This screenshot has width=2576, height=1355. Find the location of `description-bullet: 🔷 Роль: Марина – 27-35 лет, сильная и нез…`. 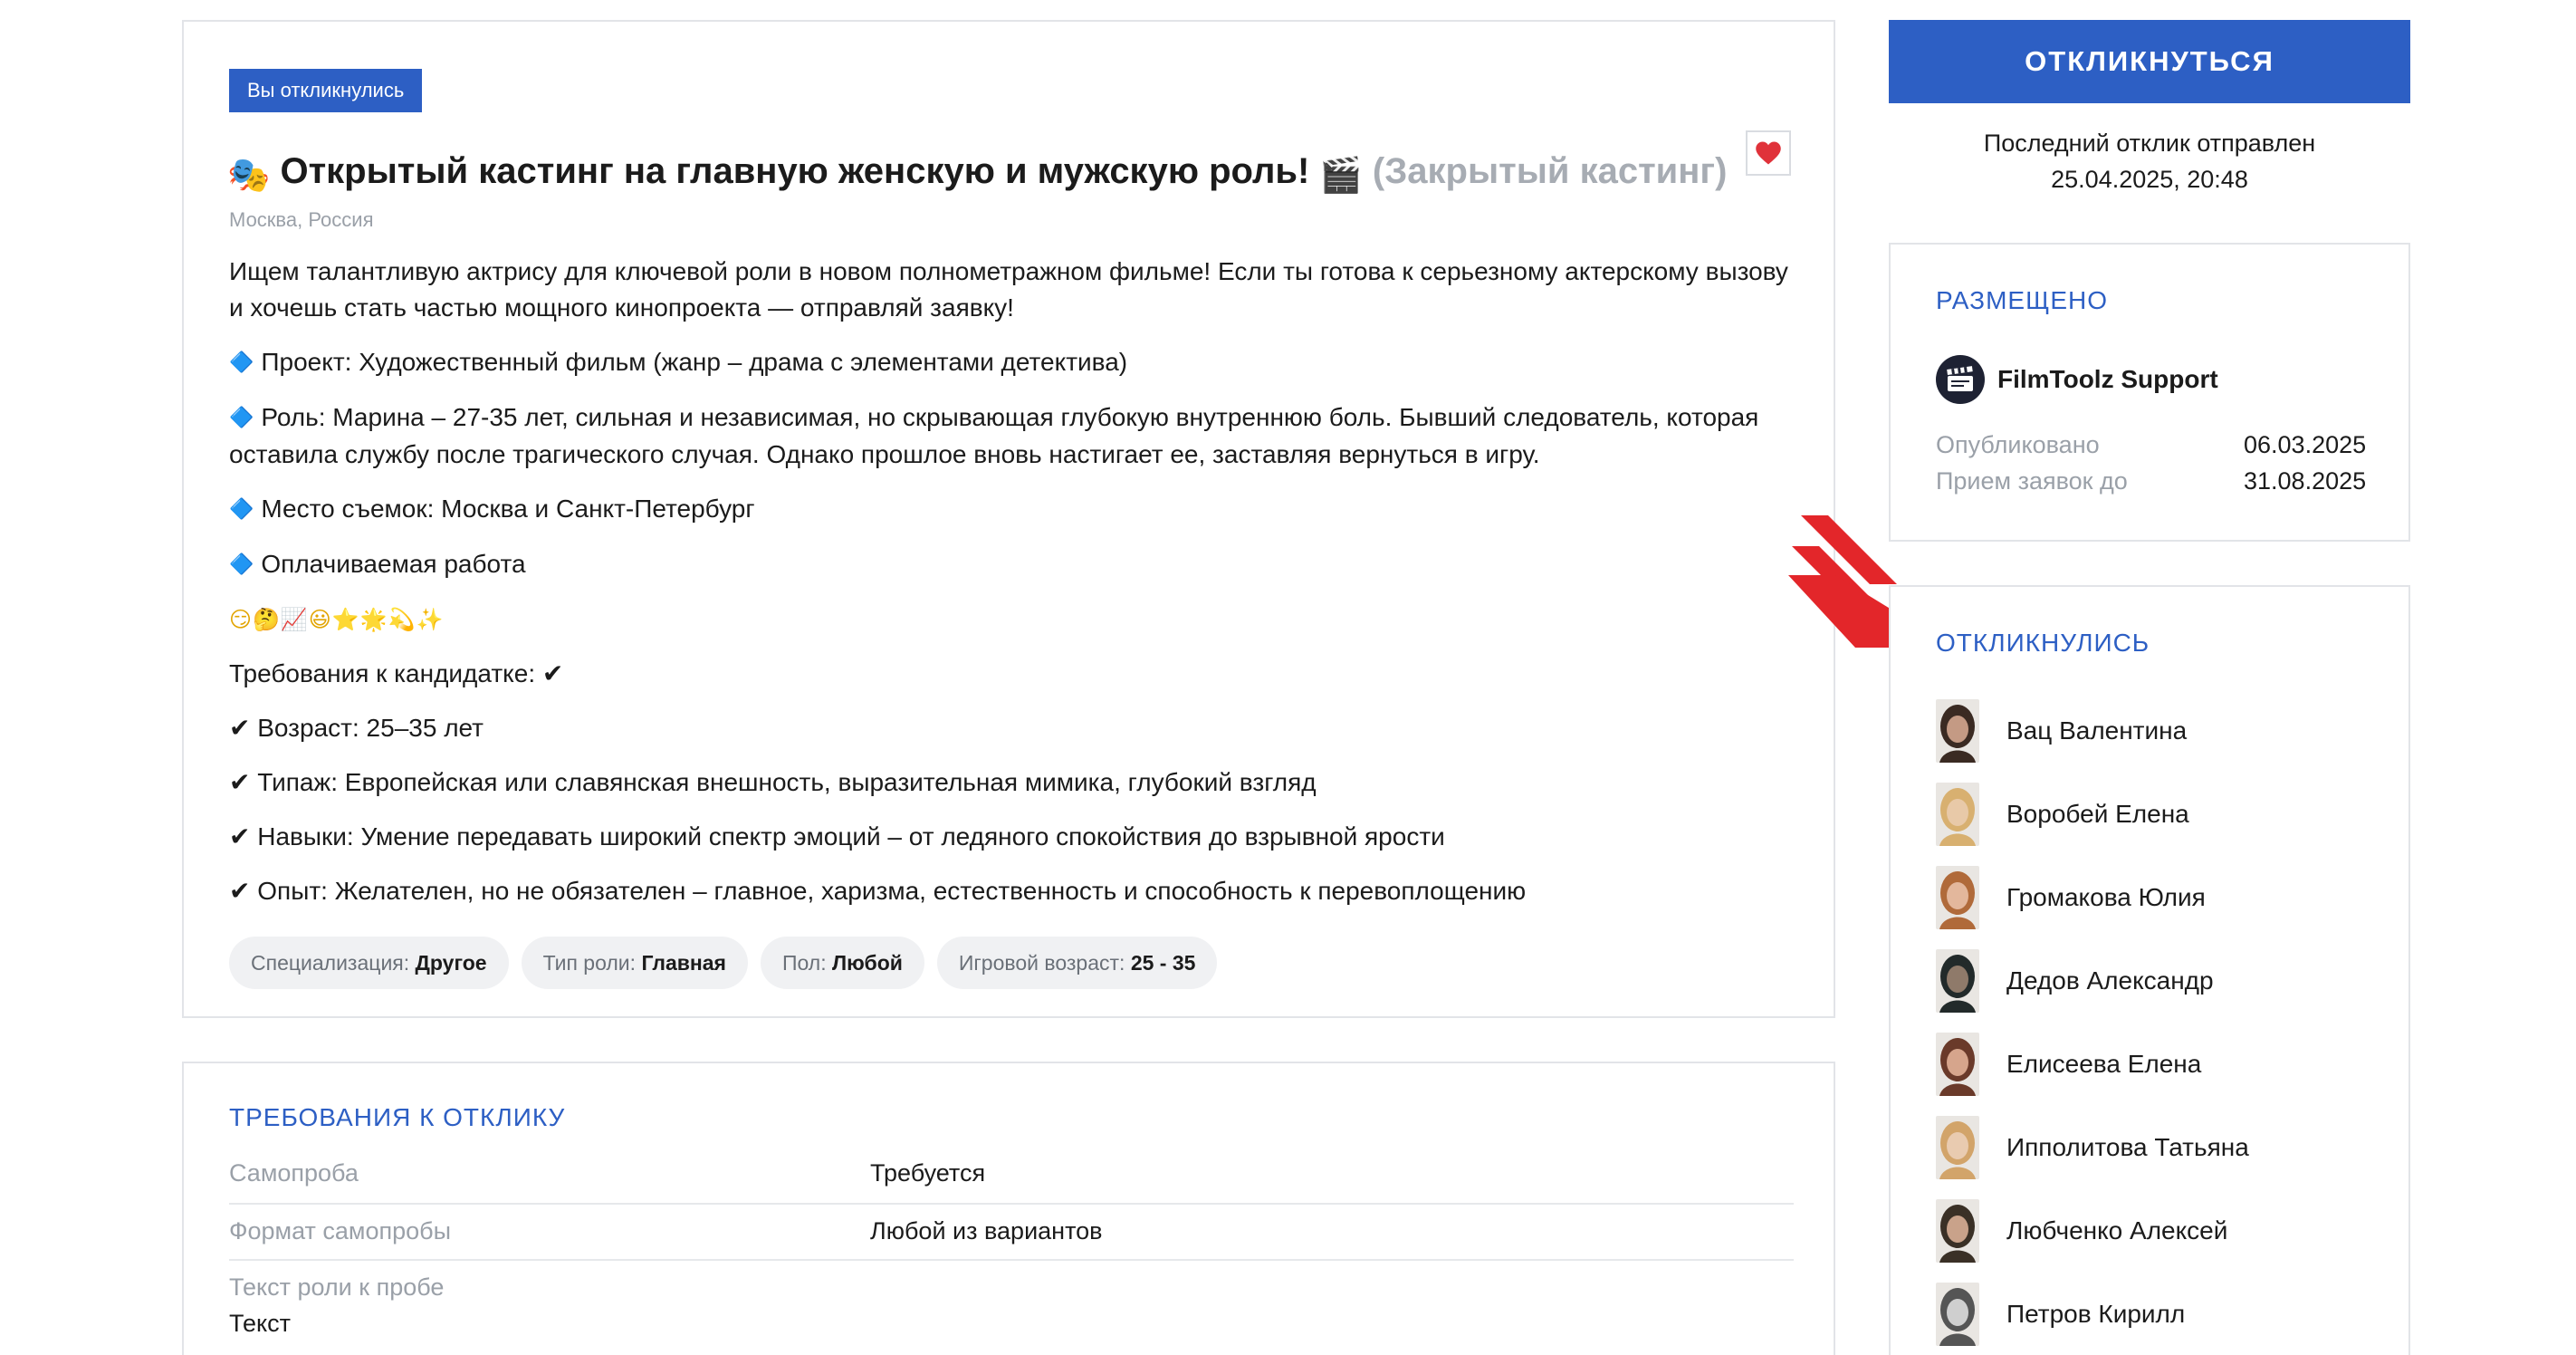

description-bullet: 🔷 Роль: Марина – 27-35 лет, сильная и нез… is located at coordinates (994, 435).